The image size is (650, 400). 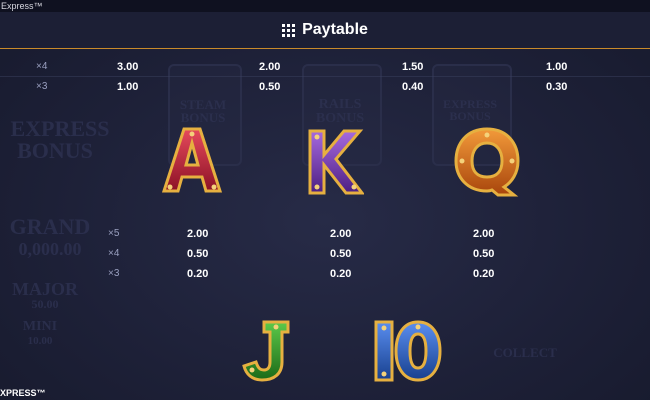 I want to click on letter-a-icon, so click(x=192, y=160).